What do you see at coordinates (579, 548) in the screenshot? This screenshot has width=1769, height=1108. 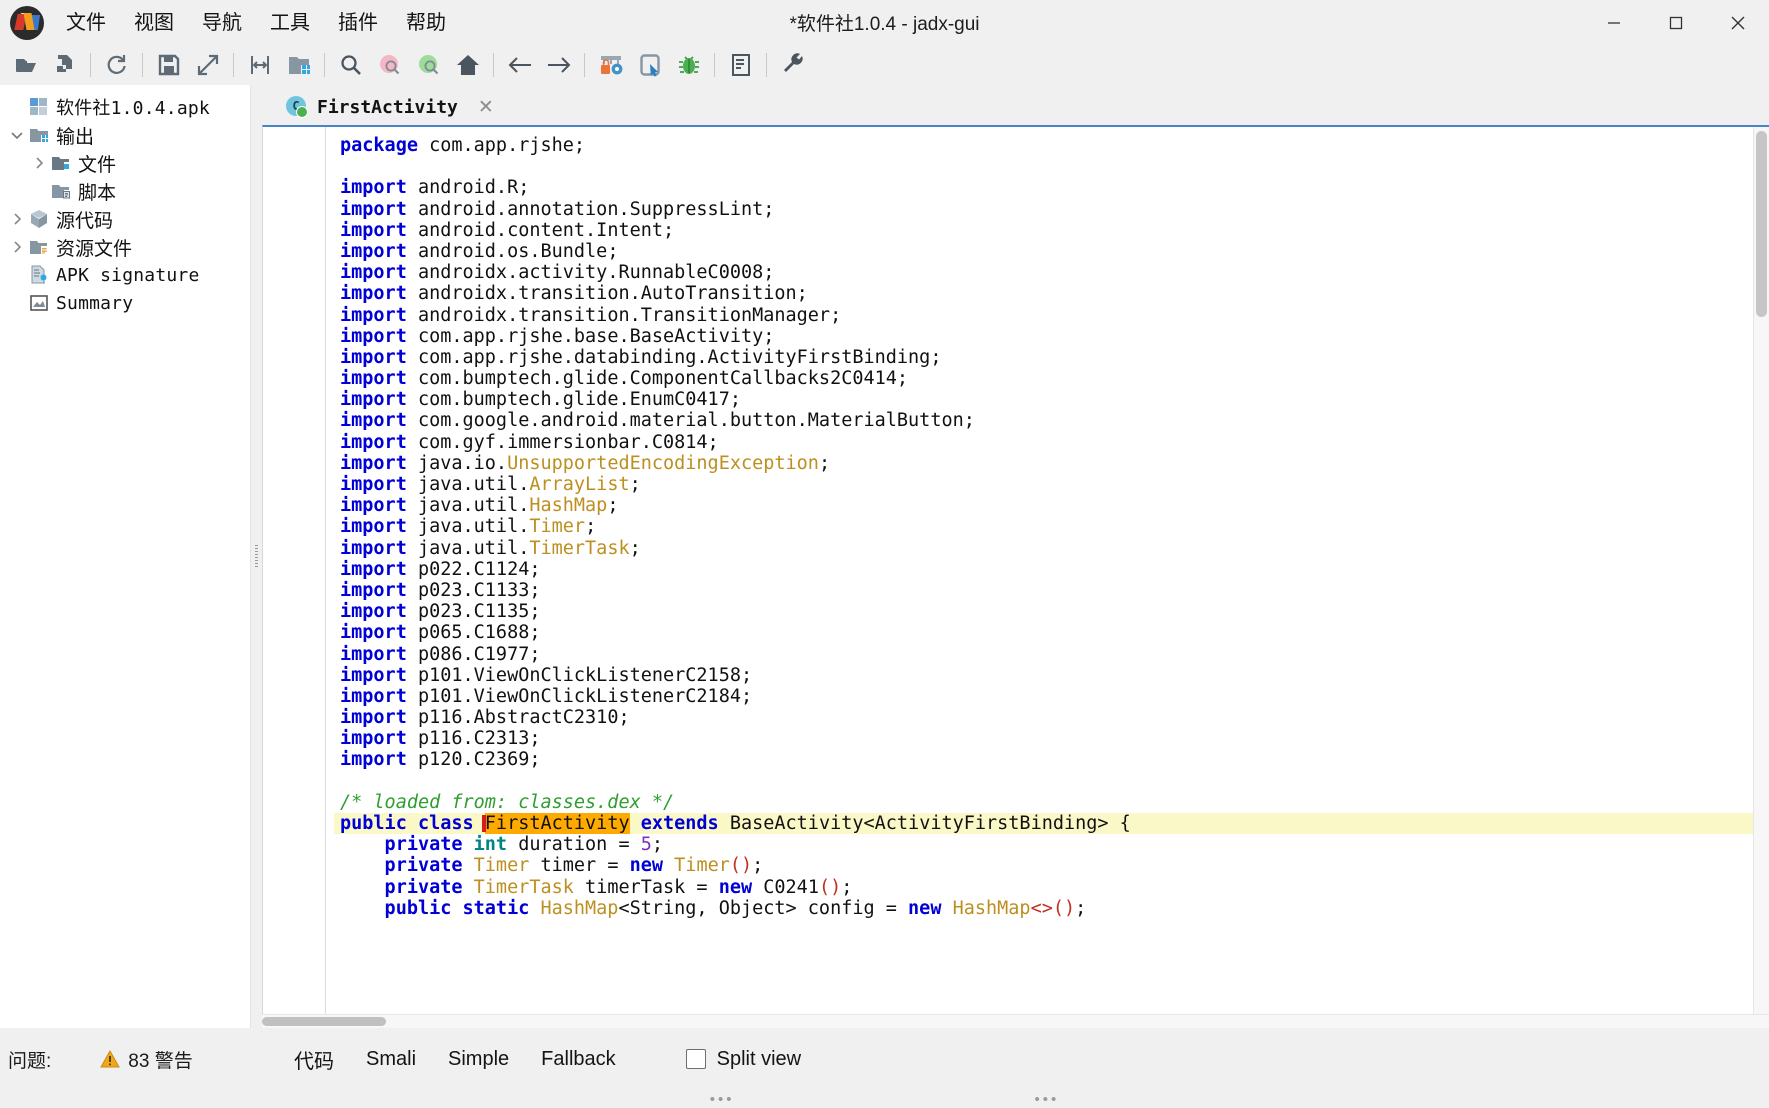 I see `code-token: TimerTask` at bounding box center [579, 548].